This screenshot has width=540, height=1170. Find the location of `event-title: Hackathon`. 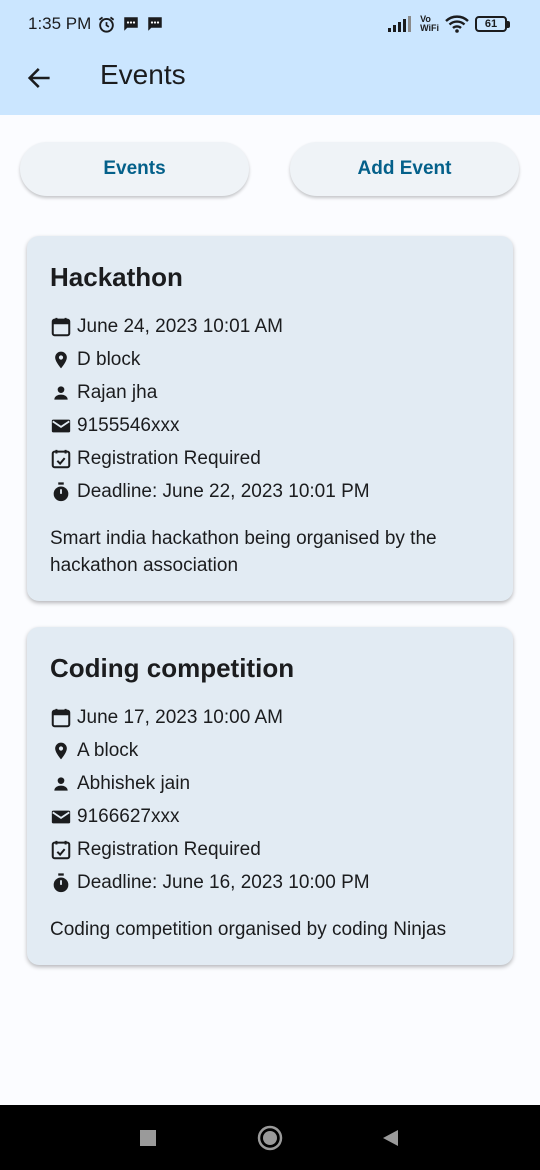

event-title: Hackathon is located at coordinates (116, 277).